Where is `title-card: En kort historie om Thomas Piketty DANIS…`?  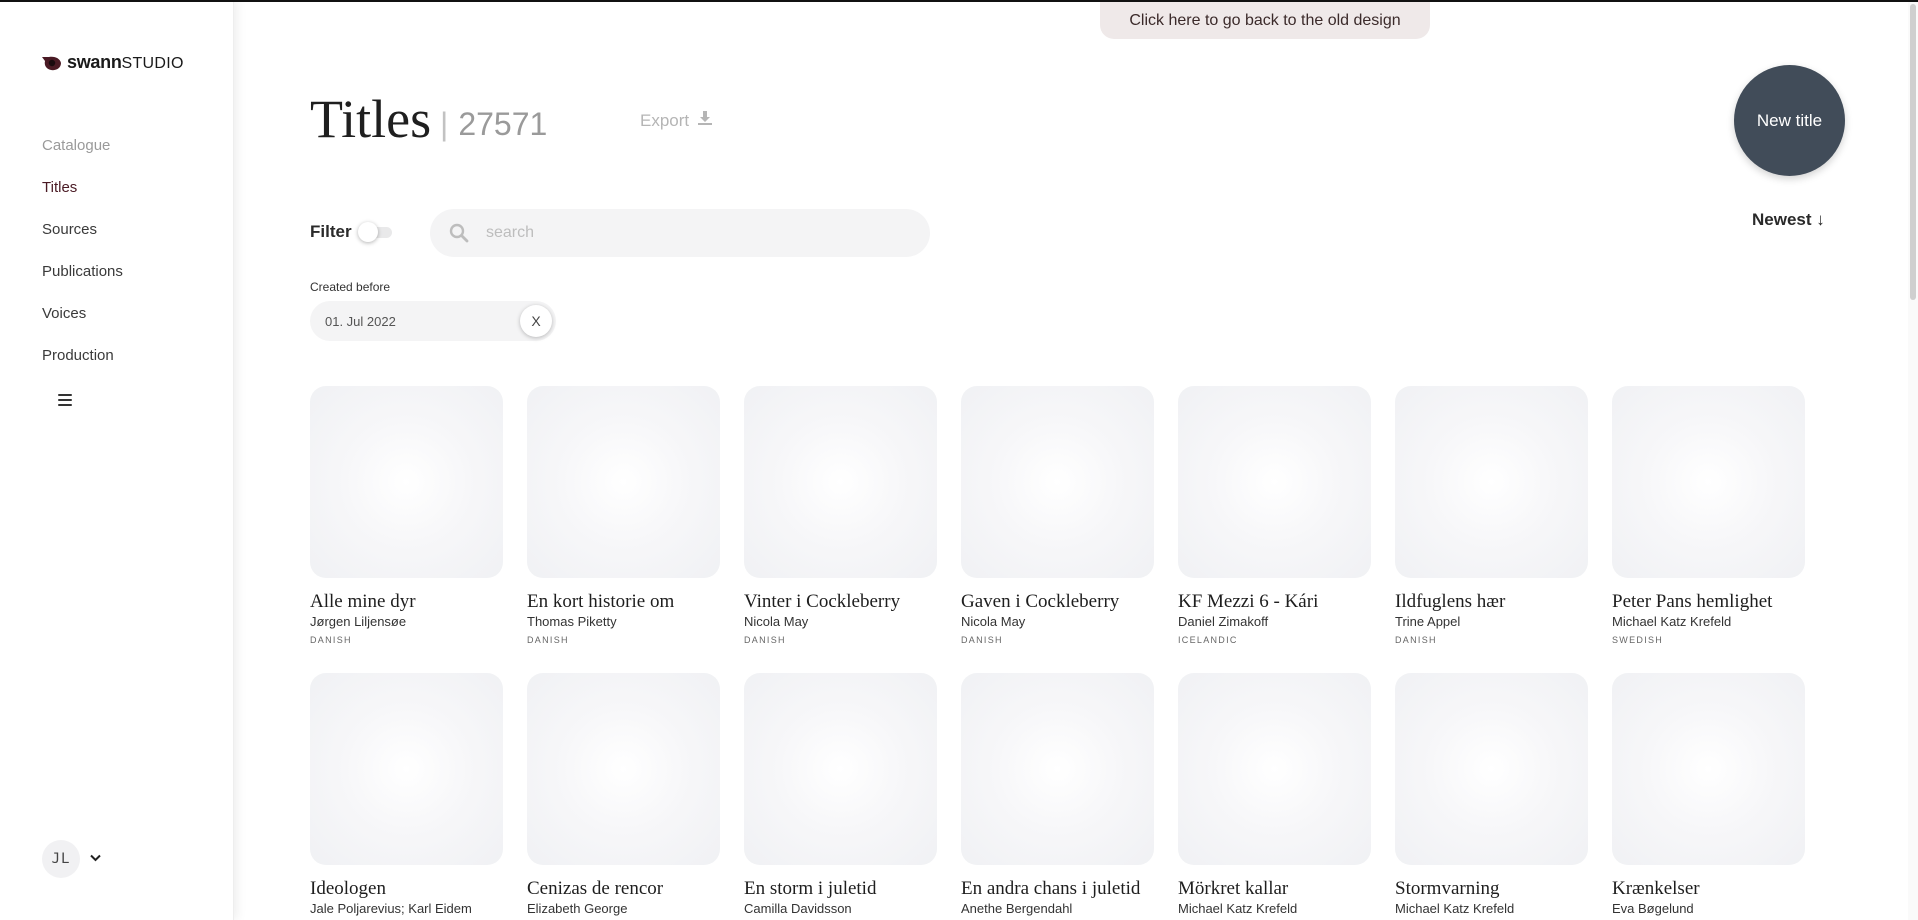 title-card: En kort historie om Thomas Piketty DANIS… is located at coordinates (623, 515).